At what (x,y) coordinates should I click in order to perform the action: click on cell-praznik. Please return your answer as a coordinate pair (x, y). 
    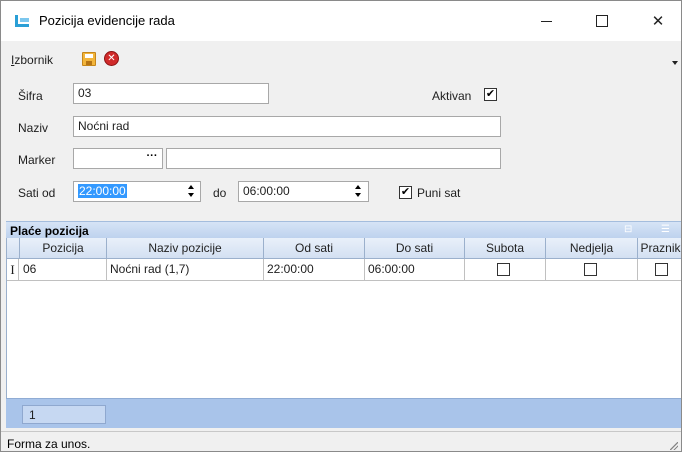
    Looking at the image, I should click on (659, 270).